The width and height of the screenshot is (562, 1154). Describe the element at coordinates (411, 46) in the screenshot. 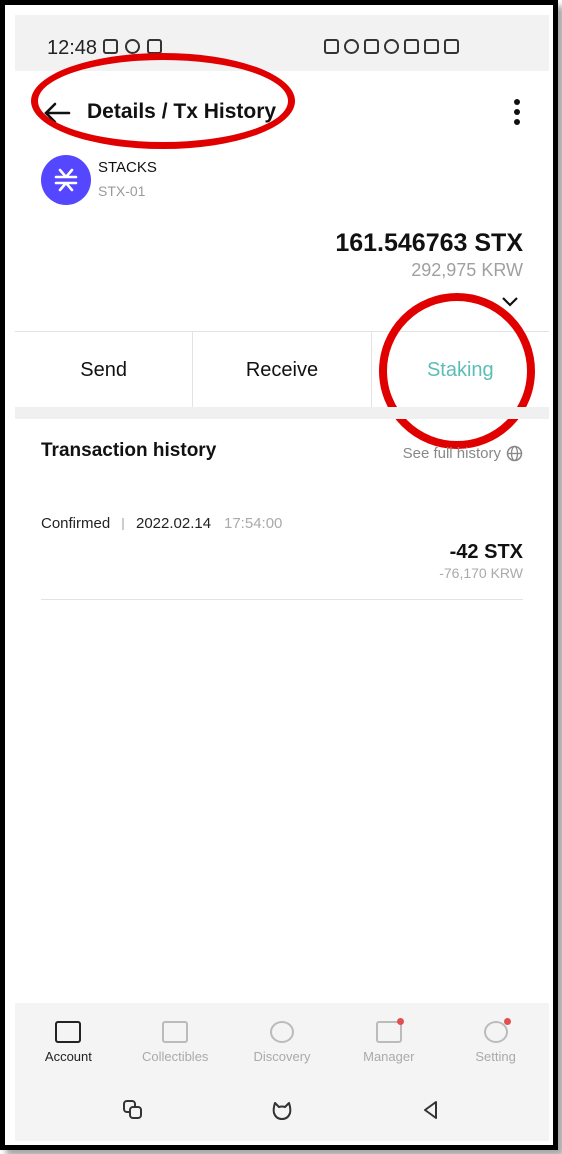

I see `hd-voice-icon` at that location.